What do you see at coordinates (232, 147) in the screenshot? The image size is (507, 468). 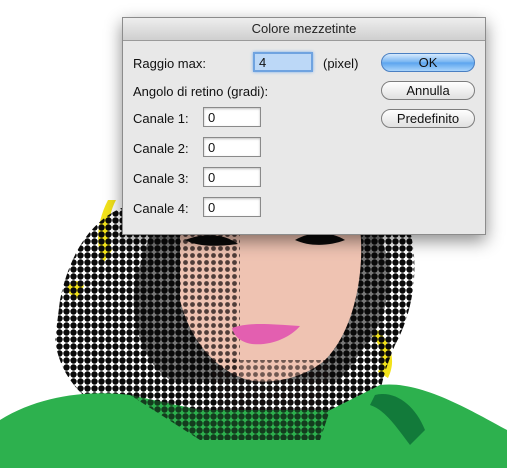 I see `channel-2-input` at bounding box center [232, 147].